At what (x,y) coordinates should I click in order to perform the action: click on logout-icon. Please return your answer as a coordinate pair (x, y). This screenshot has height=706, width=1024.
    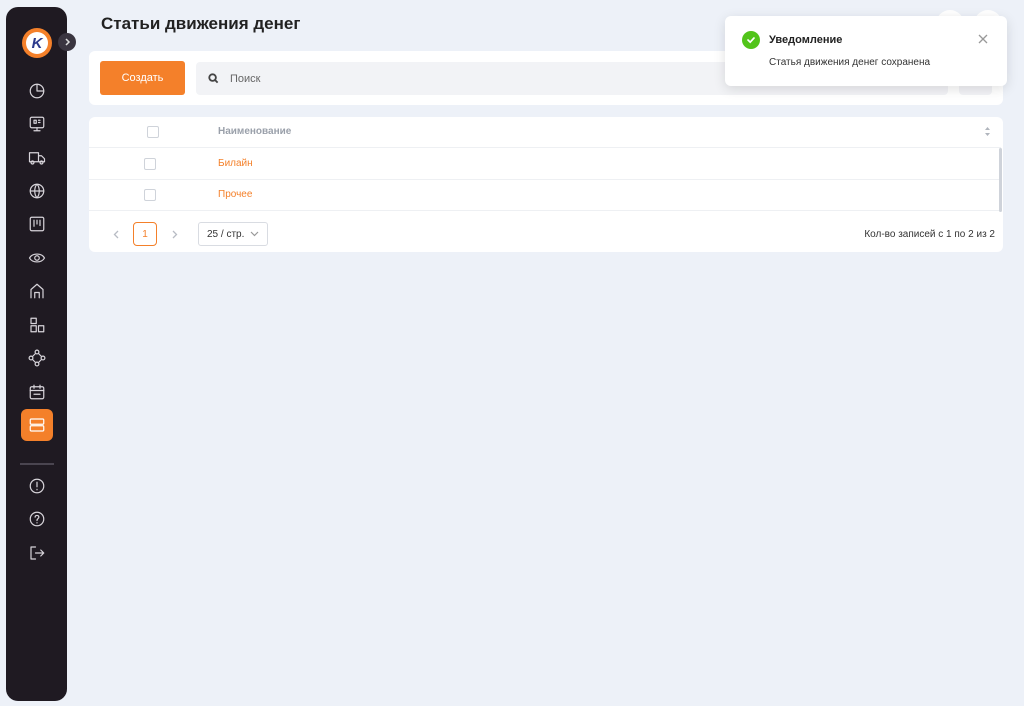
    Looking at the image, I should click on (37, 553).